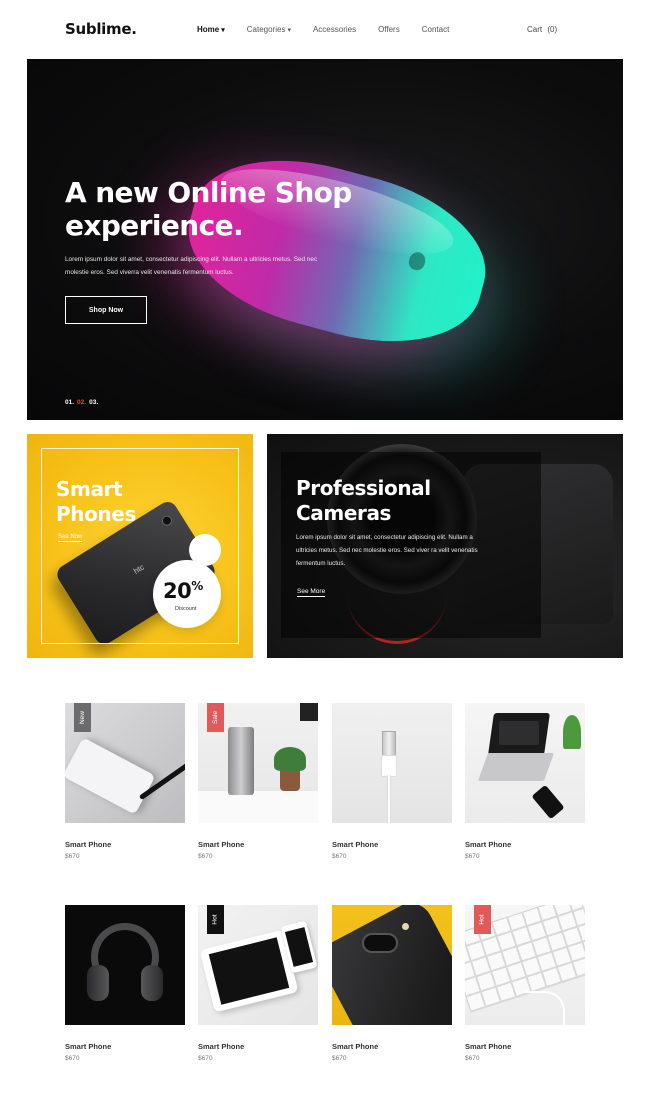 The image size is (650, 1098). What do you see at coordinates (380, 943) in the screenshot?
I see `dual-camera-icon` at bounding box center [380, 943].